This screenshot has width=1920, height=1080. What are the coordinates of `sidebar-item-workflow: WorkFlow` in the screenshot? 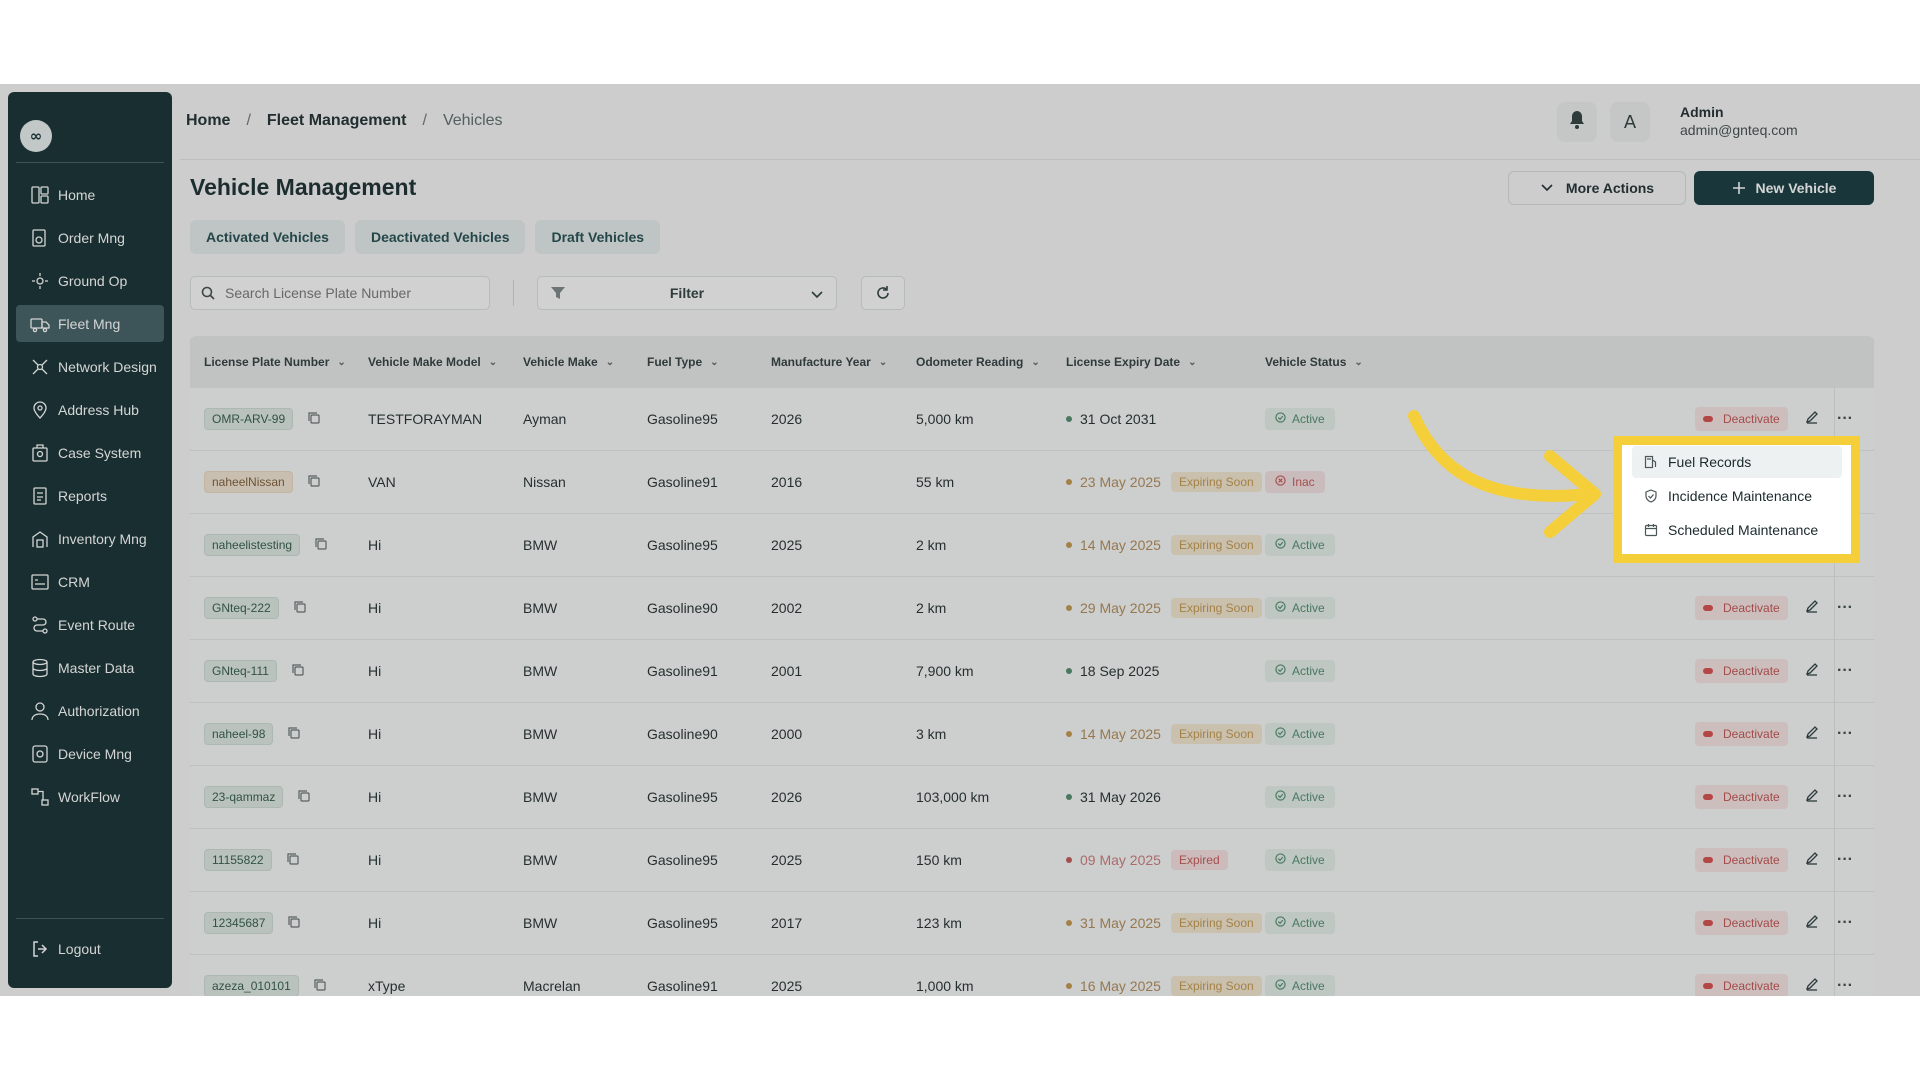 It's located at (90, 796).